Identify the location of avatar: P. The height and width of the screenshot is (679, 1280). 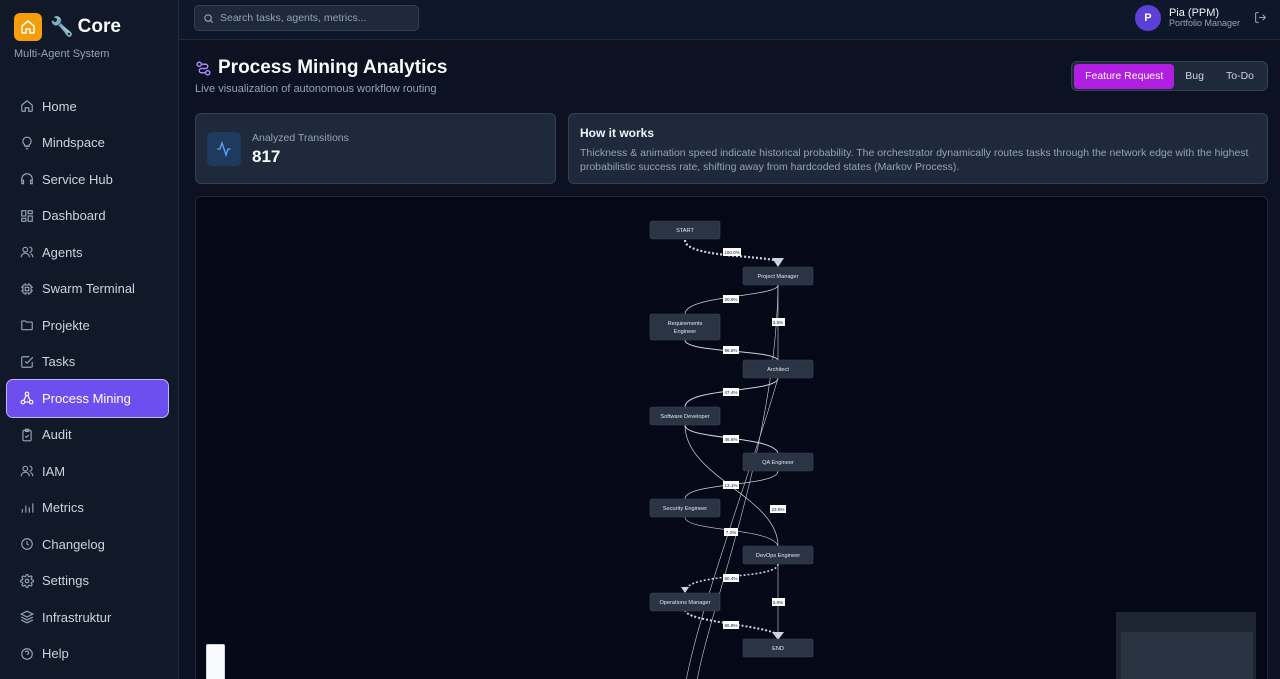
(1147, 18).